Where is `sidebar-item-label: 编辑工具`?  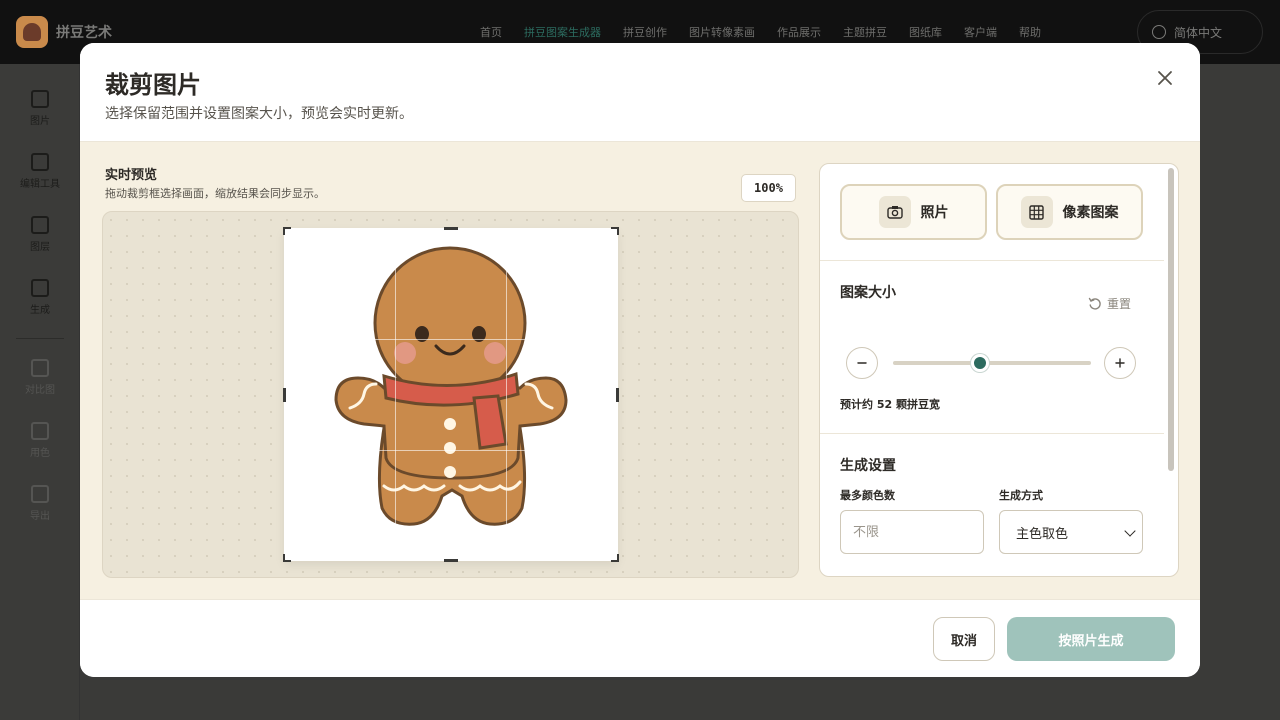 sidebar-item-label: 编辑工具 is located at coordinates (40, 184).